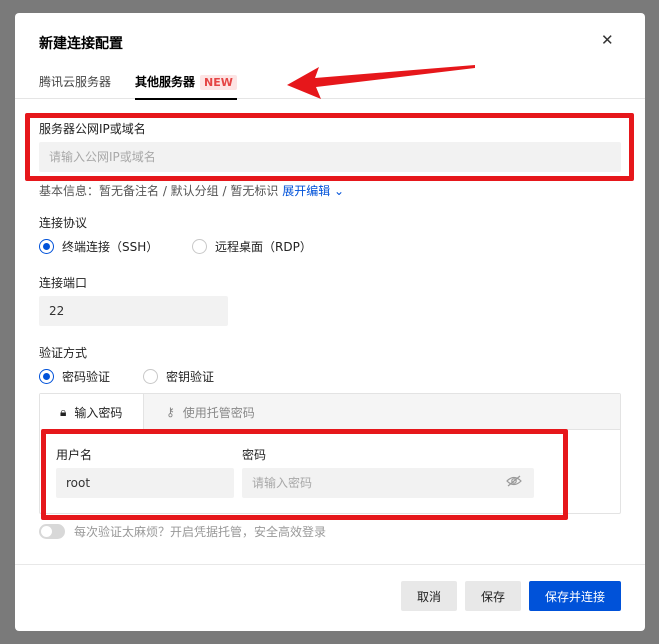 This screenshot has width=659, height=644. Describe the element at coordinates (133, 311) in the screenshot. I see `port-input` at that location.